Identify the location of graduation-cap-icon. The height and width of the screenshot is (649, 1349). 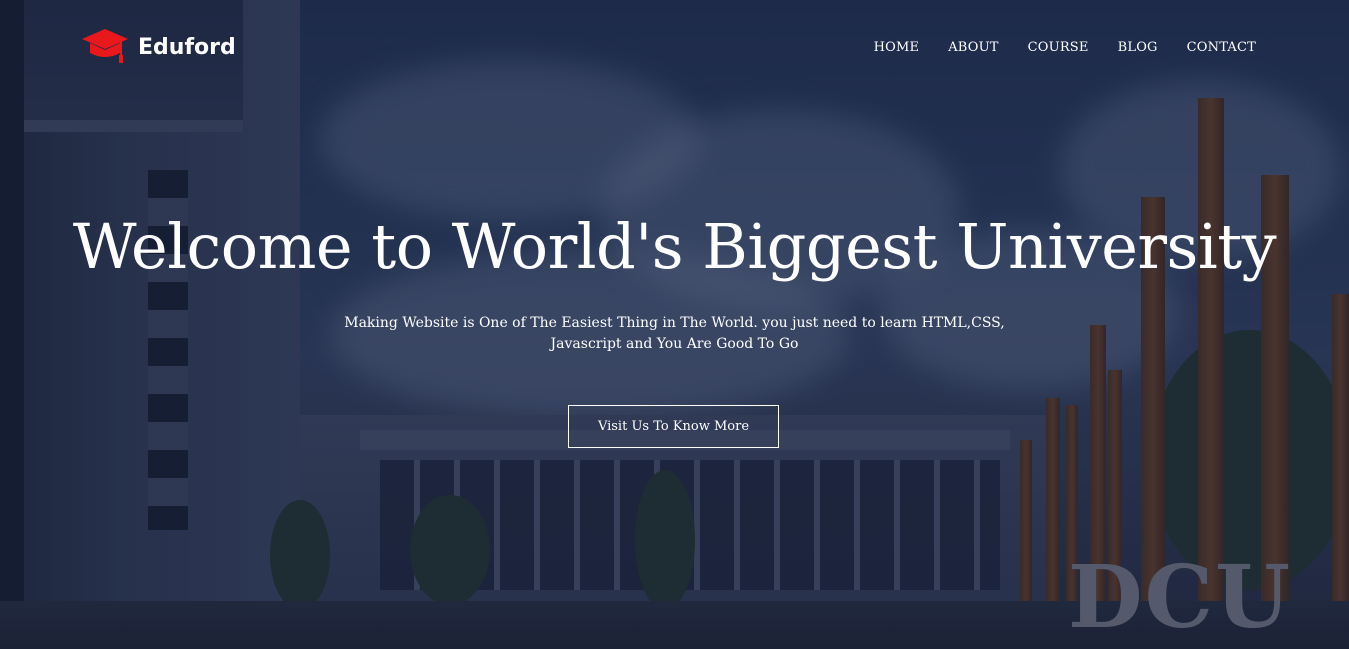
(105, 46).